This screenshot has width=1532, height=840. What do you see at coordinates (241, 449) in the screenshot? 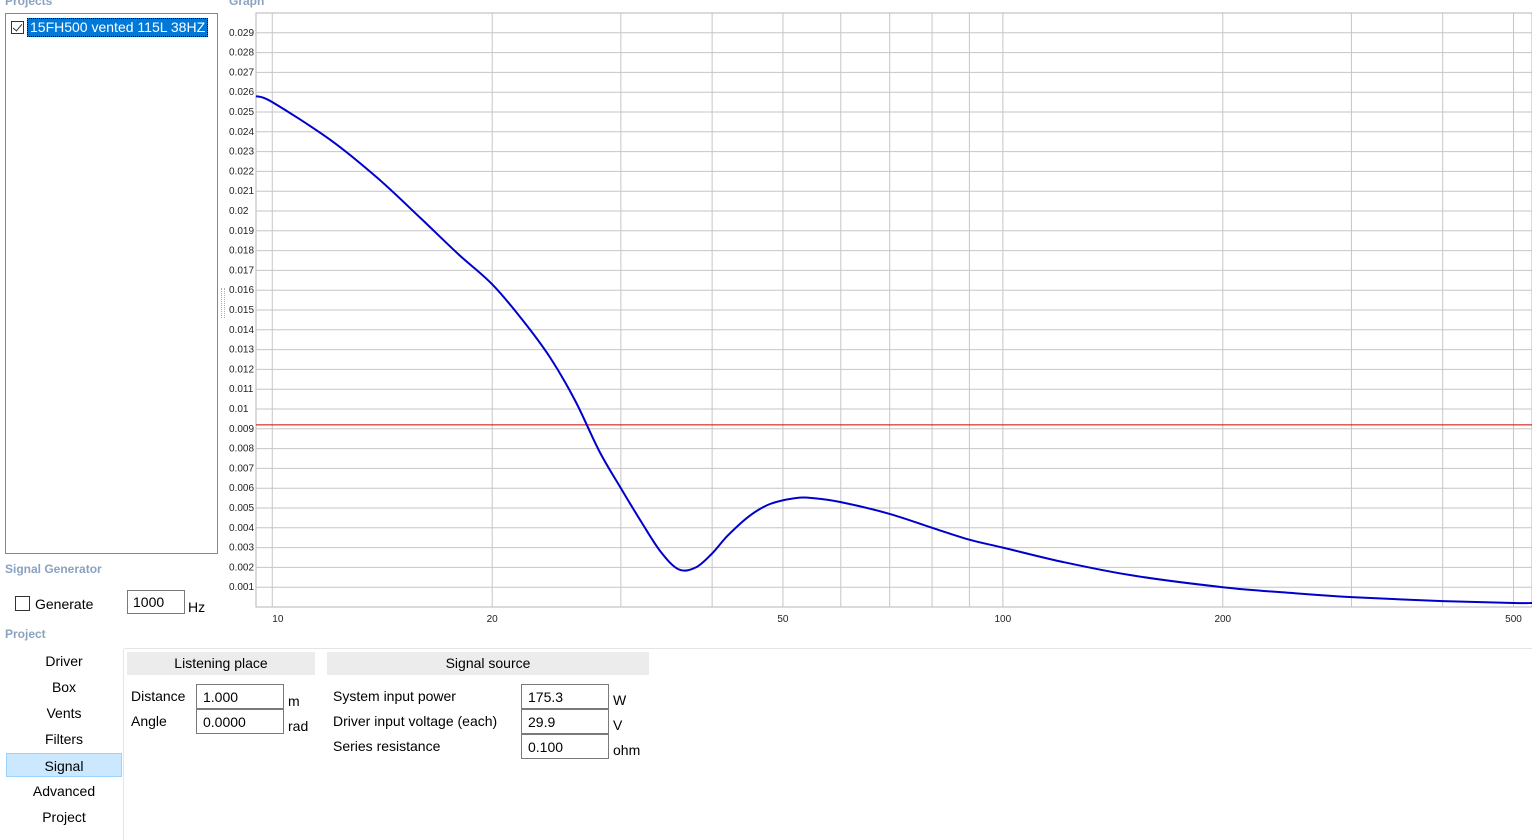
I see `y-tick-label: 0.008` at bounding box center [241, 449].